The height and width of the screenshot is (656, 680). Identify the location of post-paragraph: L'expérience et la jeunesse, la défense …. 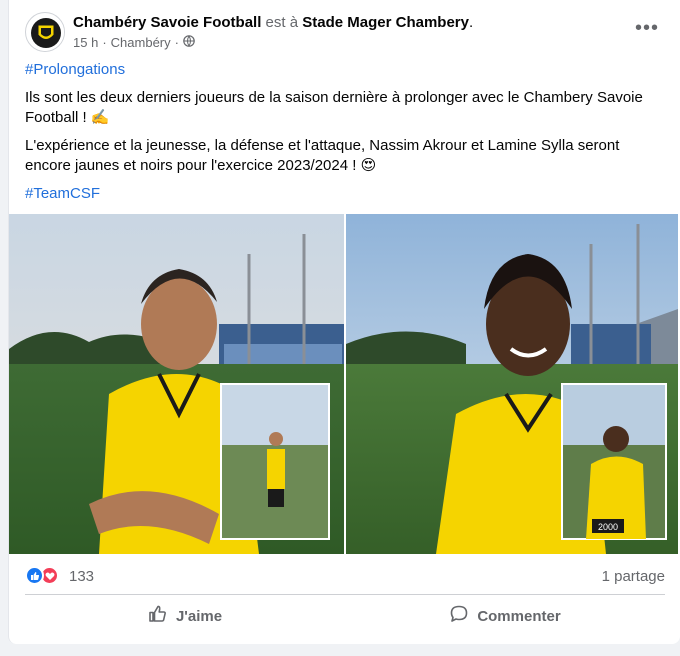
(322, 155).